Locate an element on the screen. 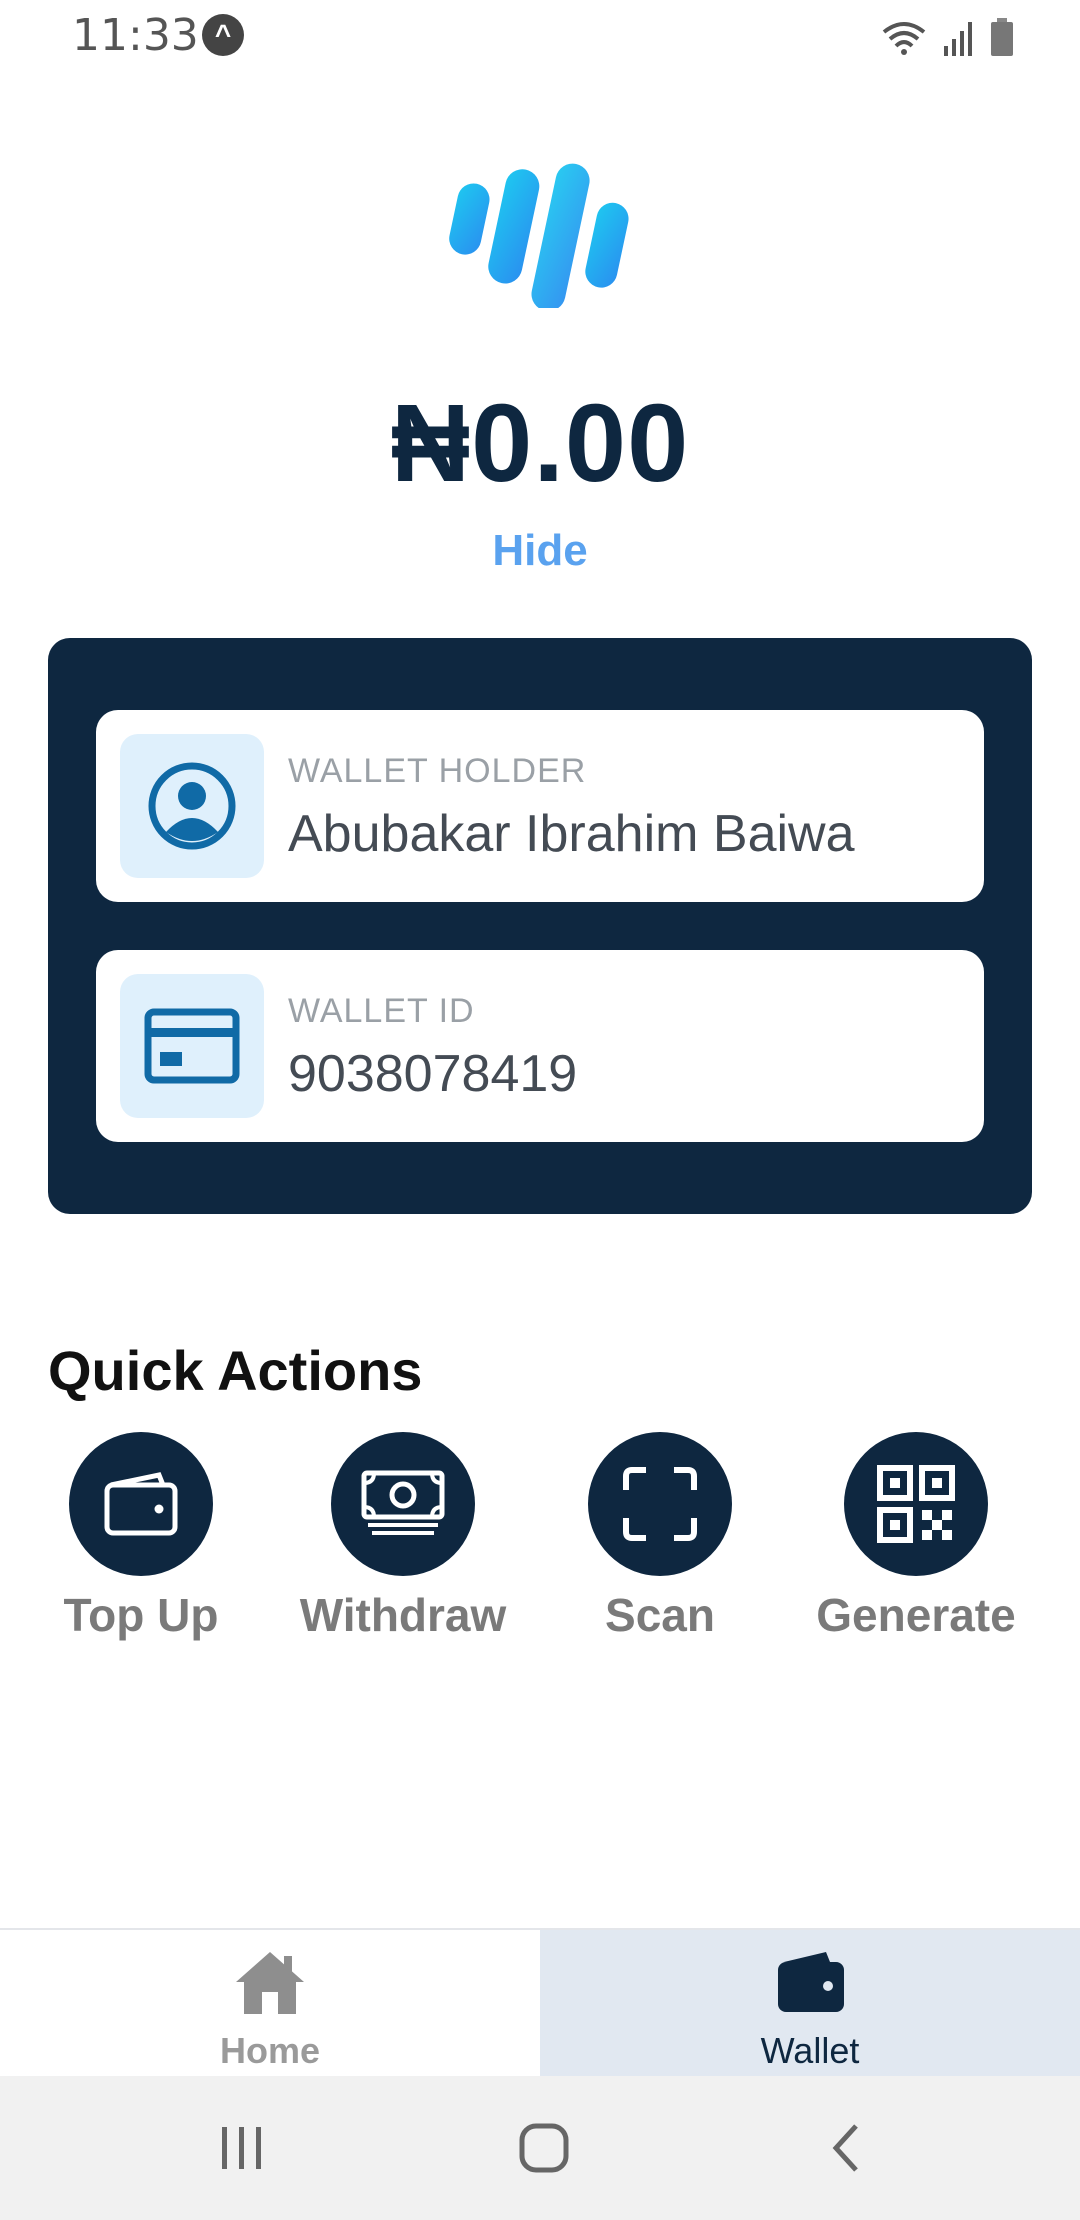 This screenshot has height=2220, width=1080. nav-tab-wallet: Wallet is located at coordinates (810, 2004).